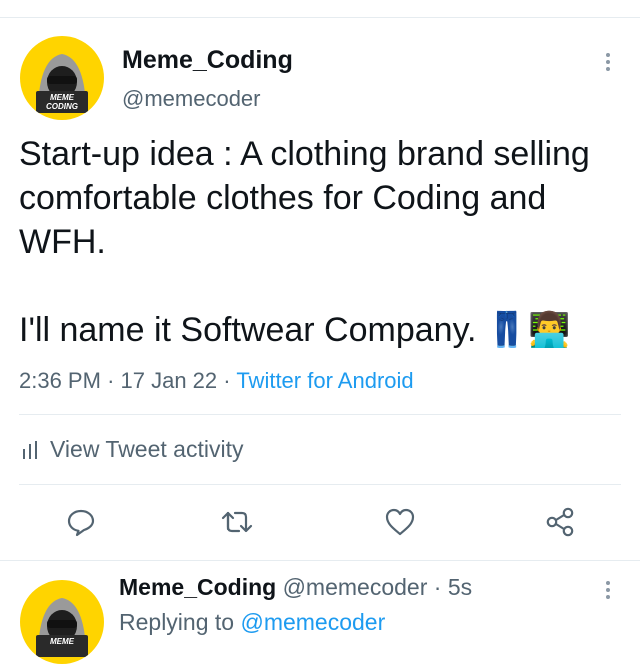 This screenshot has height=664, width=640. Describe the element at coordinates (608, 591) in the screenshot. I see `reply-more-options-icon` at that location.